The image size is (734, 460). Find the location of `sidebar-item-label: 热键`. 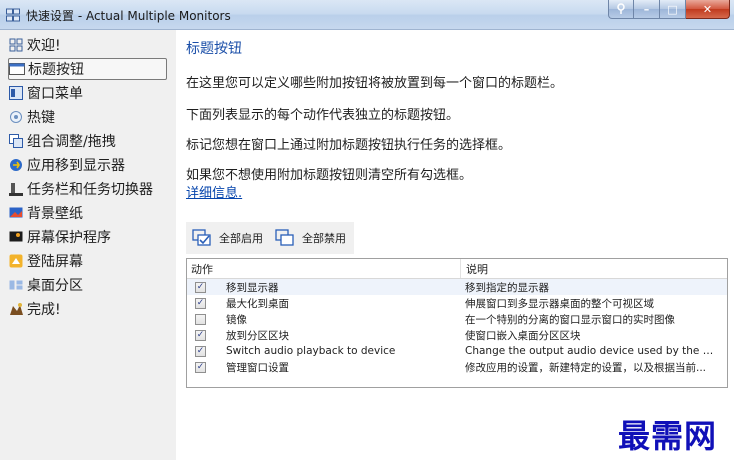

sidebar-item-label: 热键 is located at coordinates (41, 118).